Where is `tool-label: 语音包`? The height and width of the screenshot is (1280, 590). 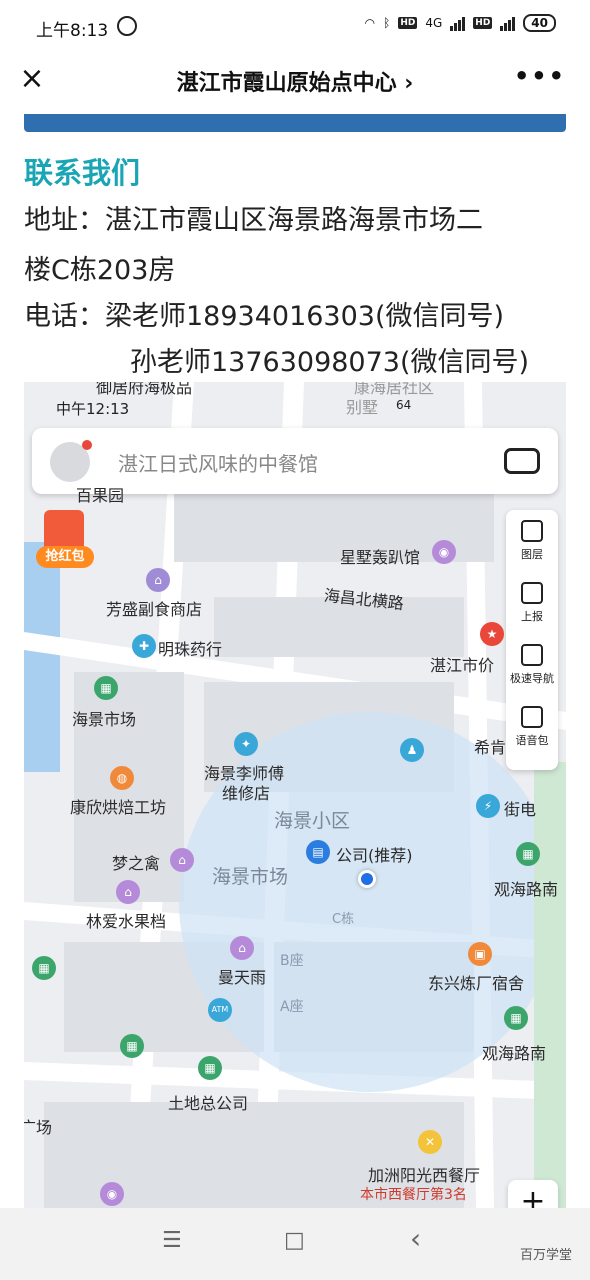
tool-label: 语音包 is located at coordinates (532, 740).